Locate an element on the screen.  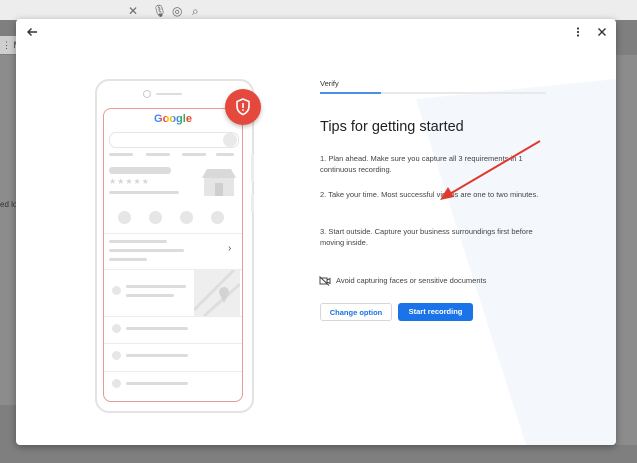
back-arrow-icon is located at coordinates (32, 32).